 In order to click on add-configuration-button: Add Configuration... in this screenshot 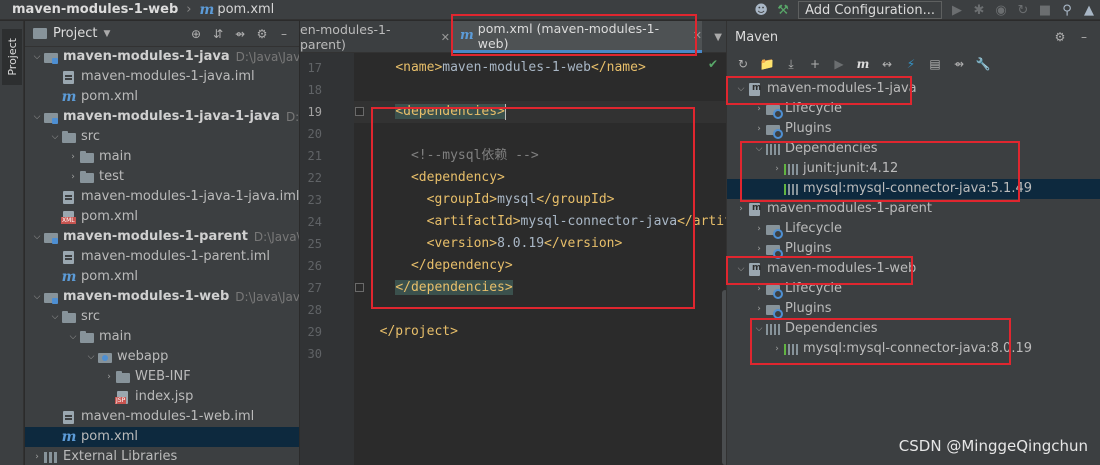, I will do `click(870, 10)`.